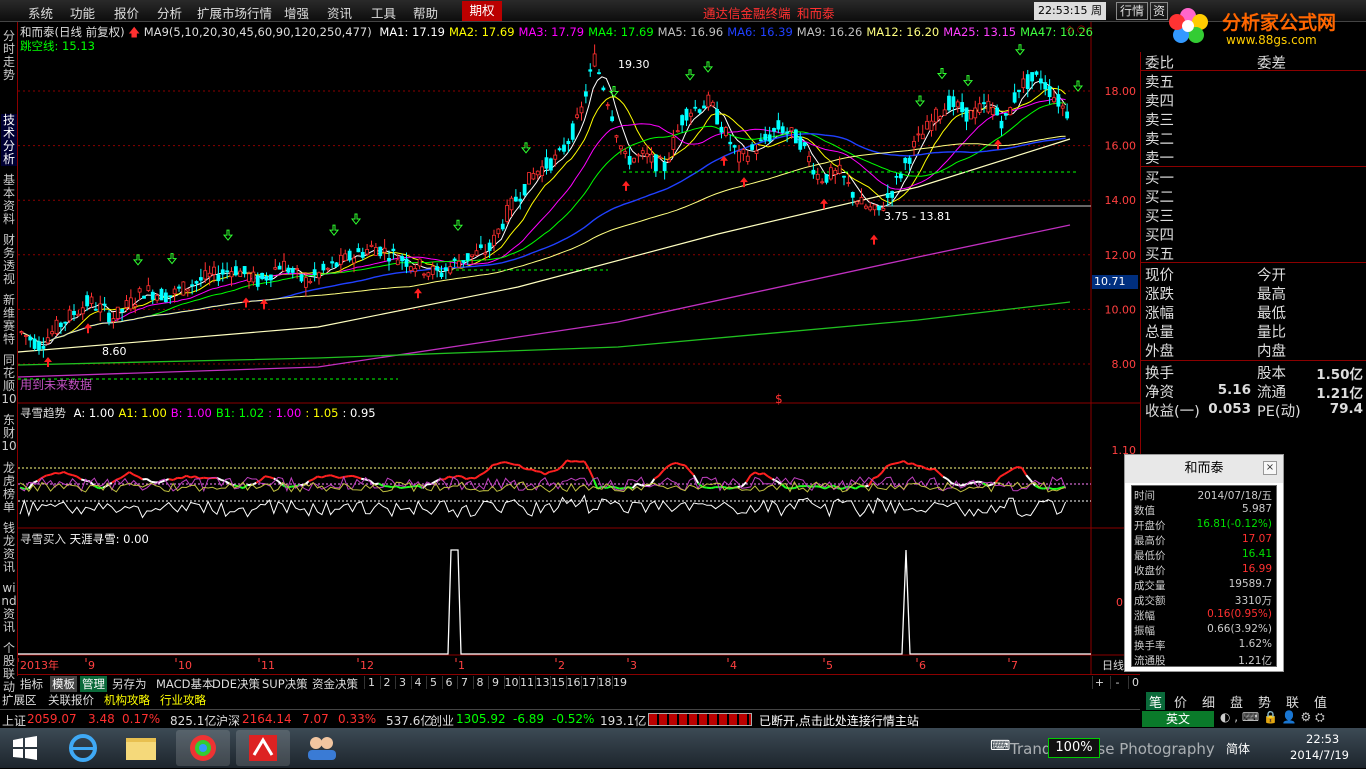 This screenshot has width=1366, height=769. What do you see at coordinates (141, 748) in the screenshot?
I see `folder-icon` at bounding box center [141, 748].